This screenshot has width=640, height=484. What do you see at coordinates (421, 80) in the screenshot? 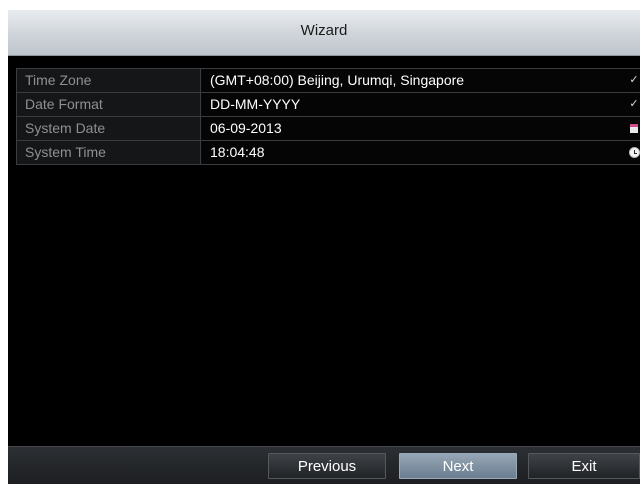
I see `time-zone-select: (GMT+08:00) Beijing, Urumqi, Singapore` at bounding box center [421, 80].